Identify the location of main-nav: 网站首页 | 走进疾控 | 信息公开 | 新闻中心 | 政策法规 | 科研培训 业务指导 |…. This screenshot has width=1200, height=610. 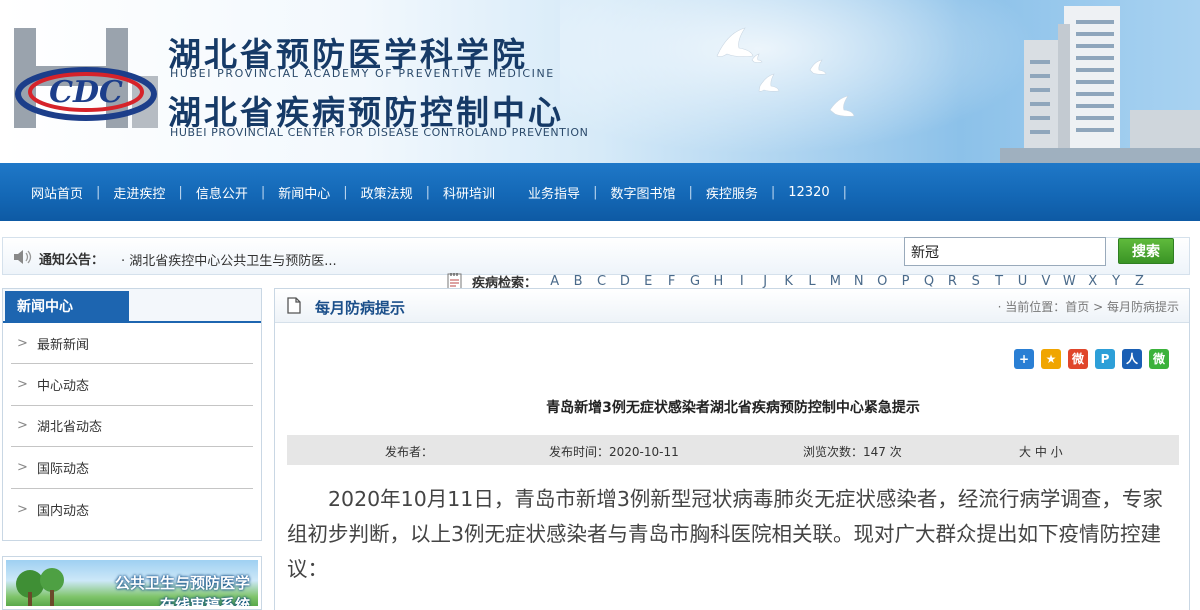
(600, 192).